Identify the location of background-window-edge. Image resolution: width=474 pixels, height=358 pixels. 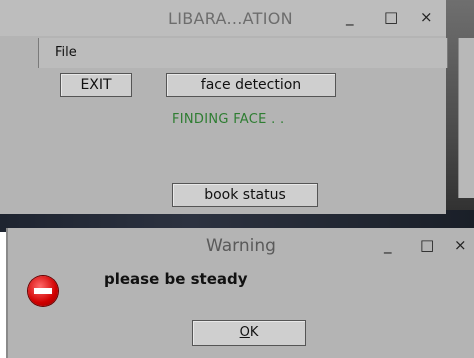
(466, 118).